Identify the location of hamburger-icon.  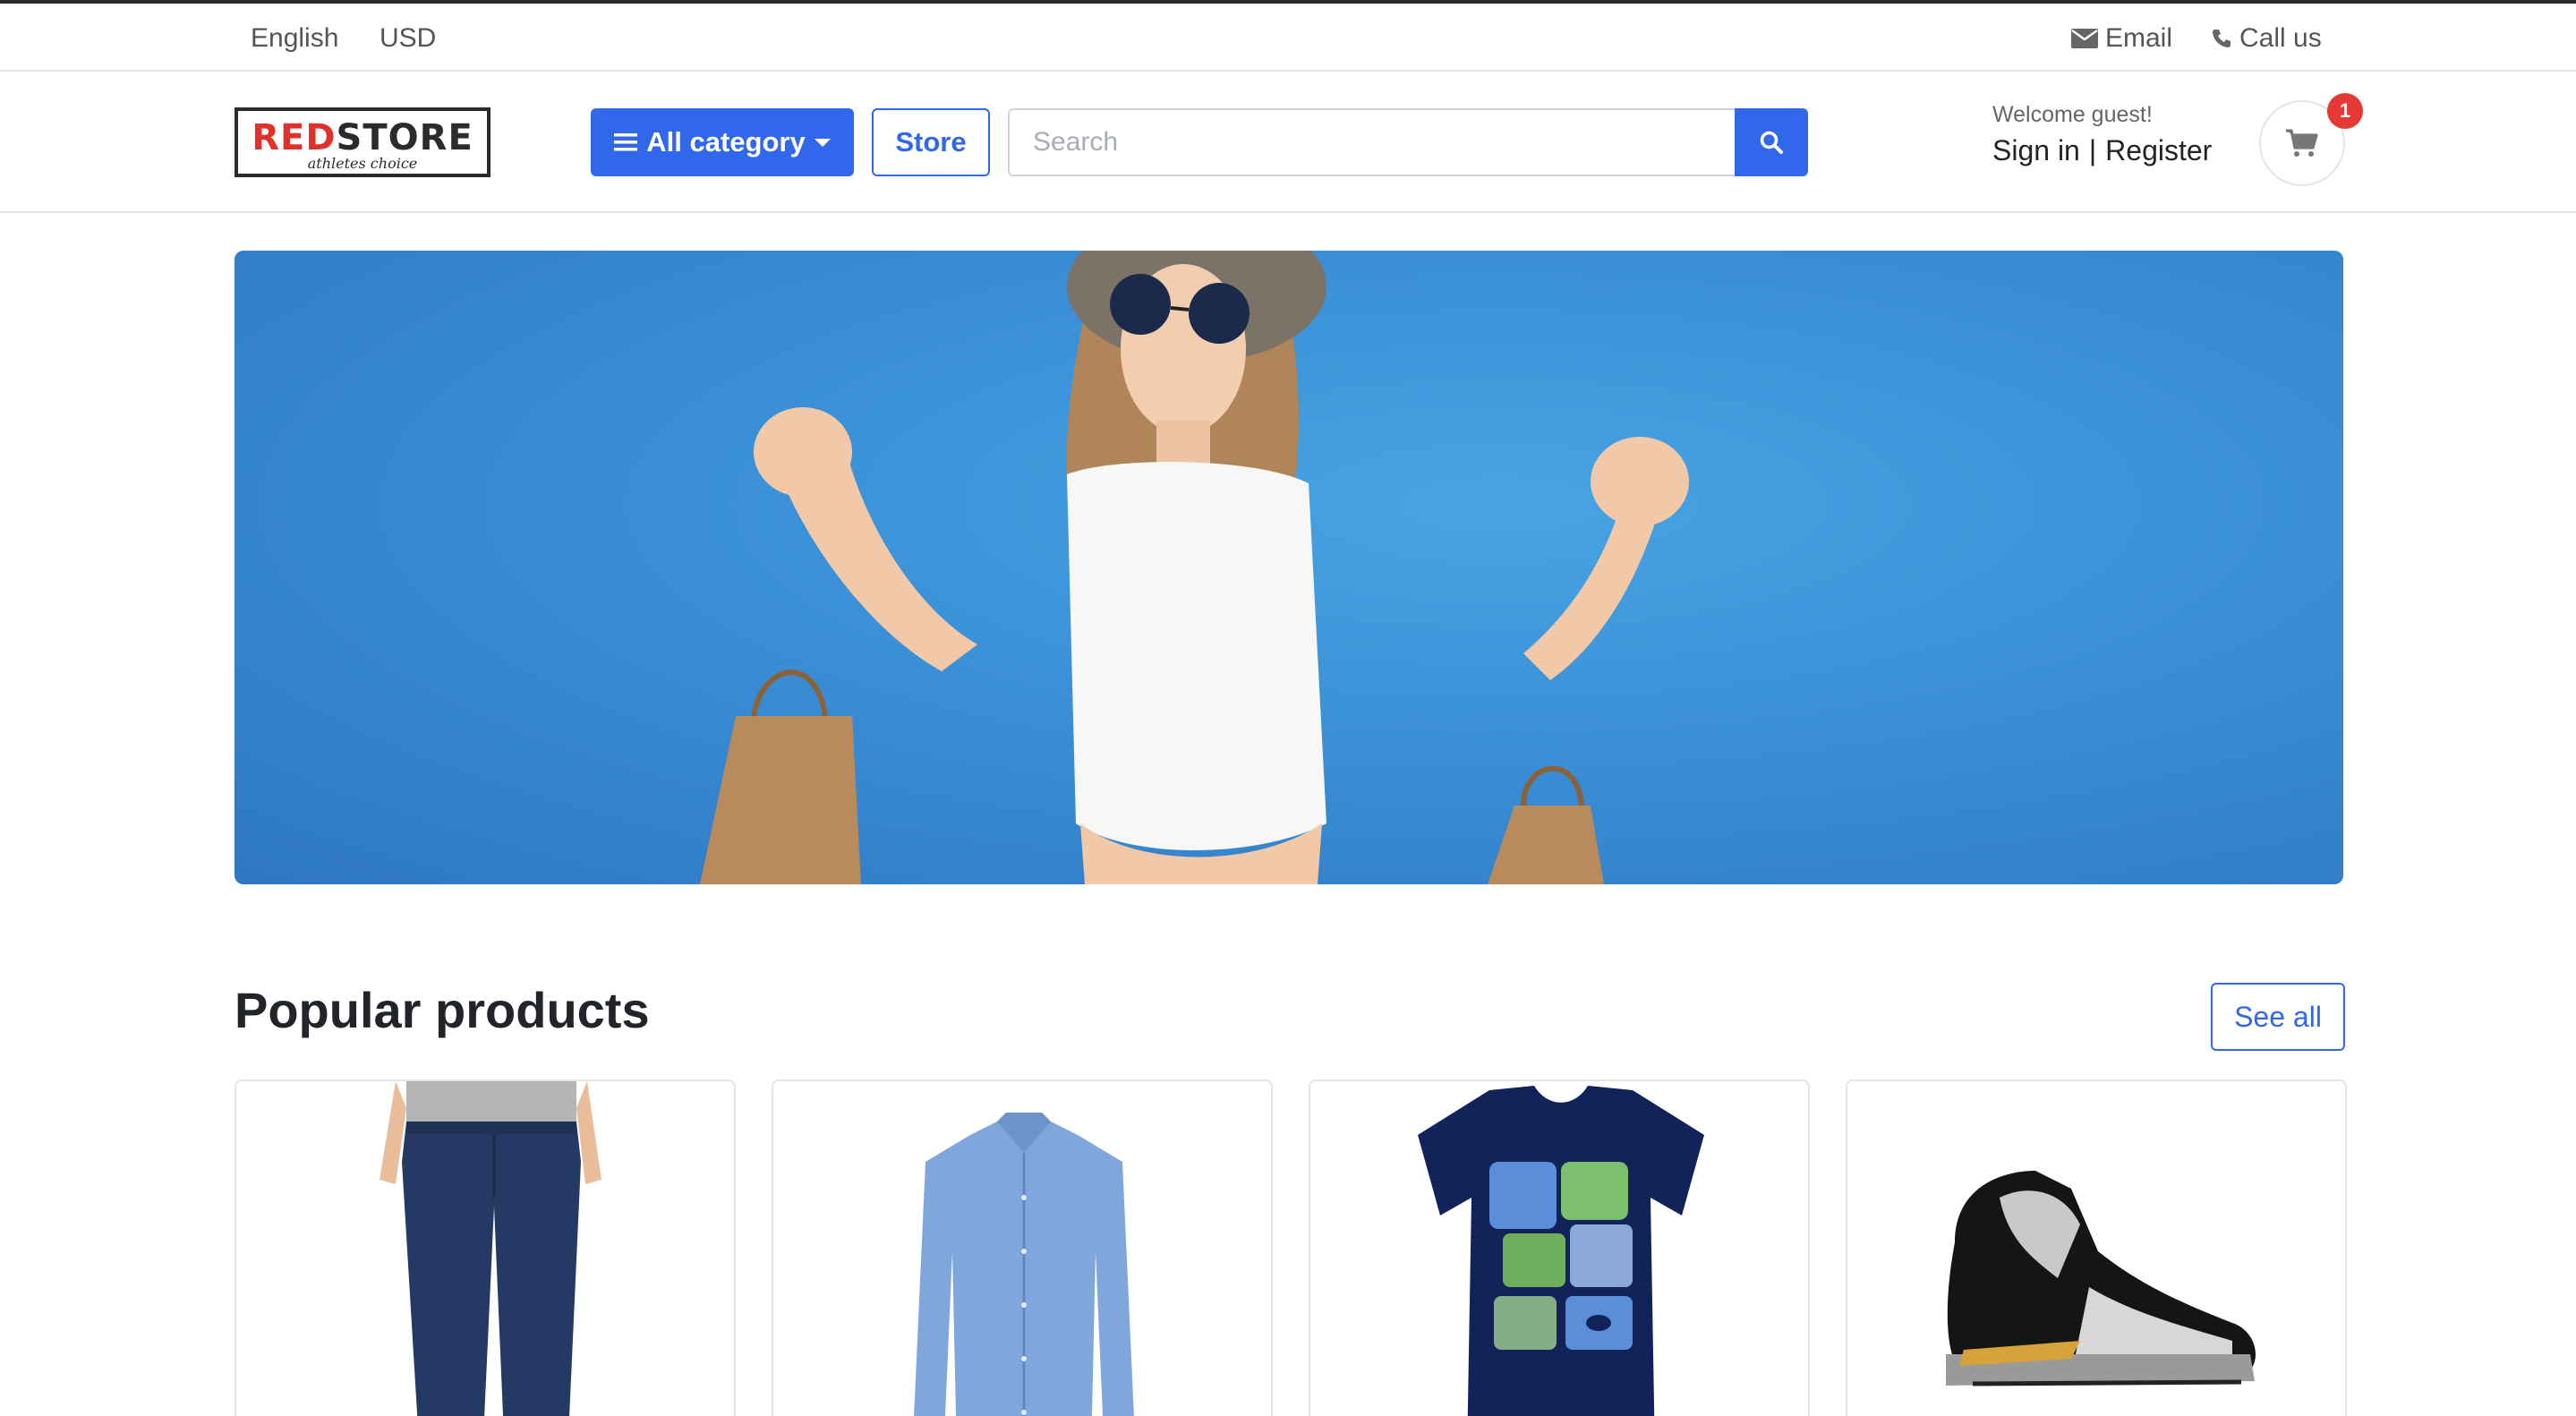
(626, 142).